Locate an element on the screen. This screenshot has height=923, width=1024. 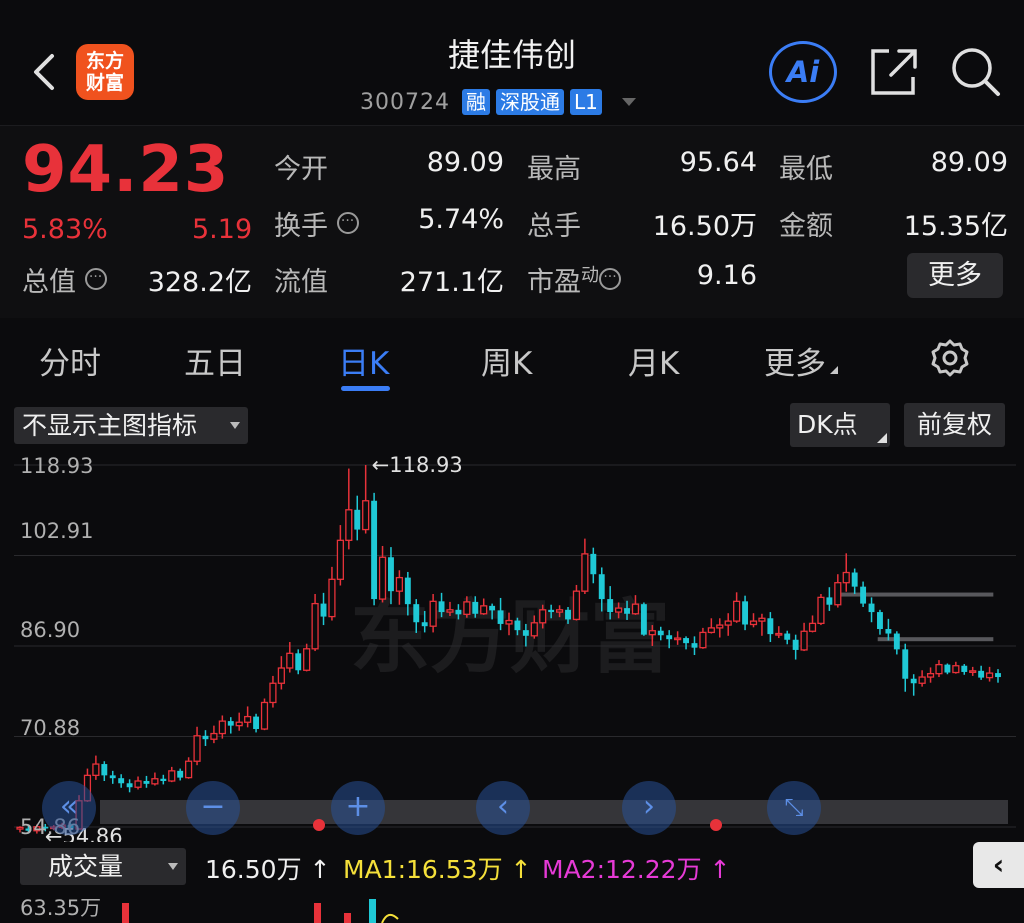
collapse-panel-button: ‹ is located at coordinates (998, 865).